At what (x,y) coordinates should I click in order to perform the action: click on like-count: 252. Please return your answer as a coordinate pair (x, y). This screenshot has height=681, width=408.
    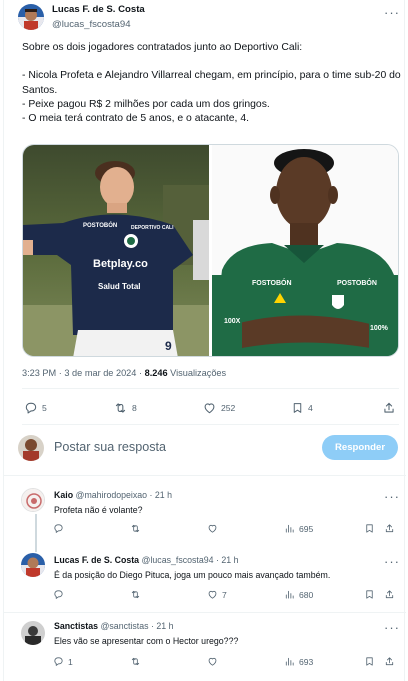
    Looking at the image, I should click on (228, 408).